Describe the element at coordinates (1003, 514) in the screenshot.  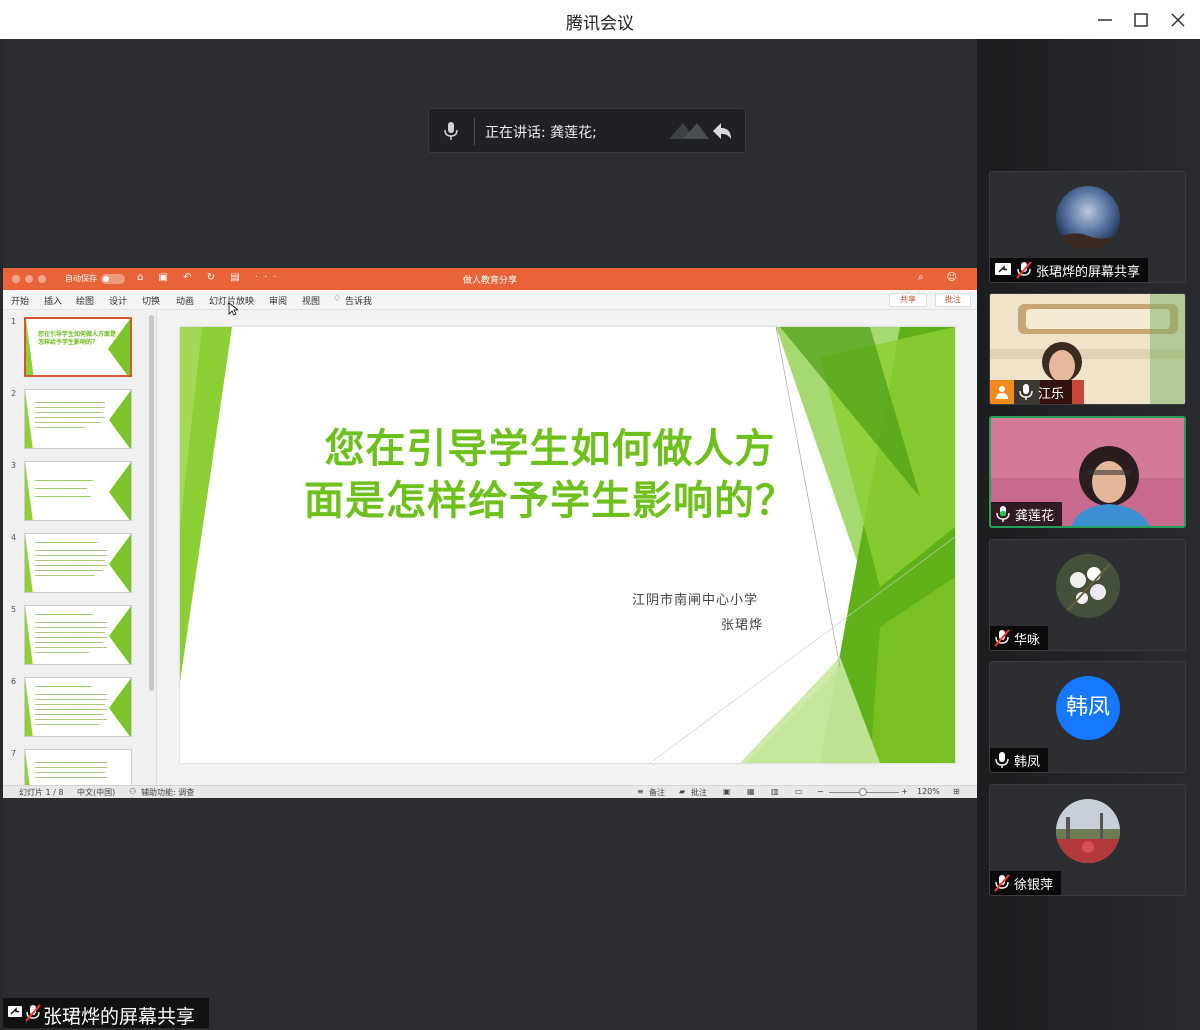
I see `microphone-active-icon` at that location.